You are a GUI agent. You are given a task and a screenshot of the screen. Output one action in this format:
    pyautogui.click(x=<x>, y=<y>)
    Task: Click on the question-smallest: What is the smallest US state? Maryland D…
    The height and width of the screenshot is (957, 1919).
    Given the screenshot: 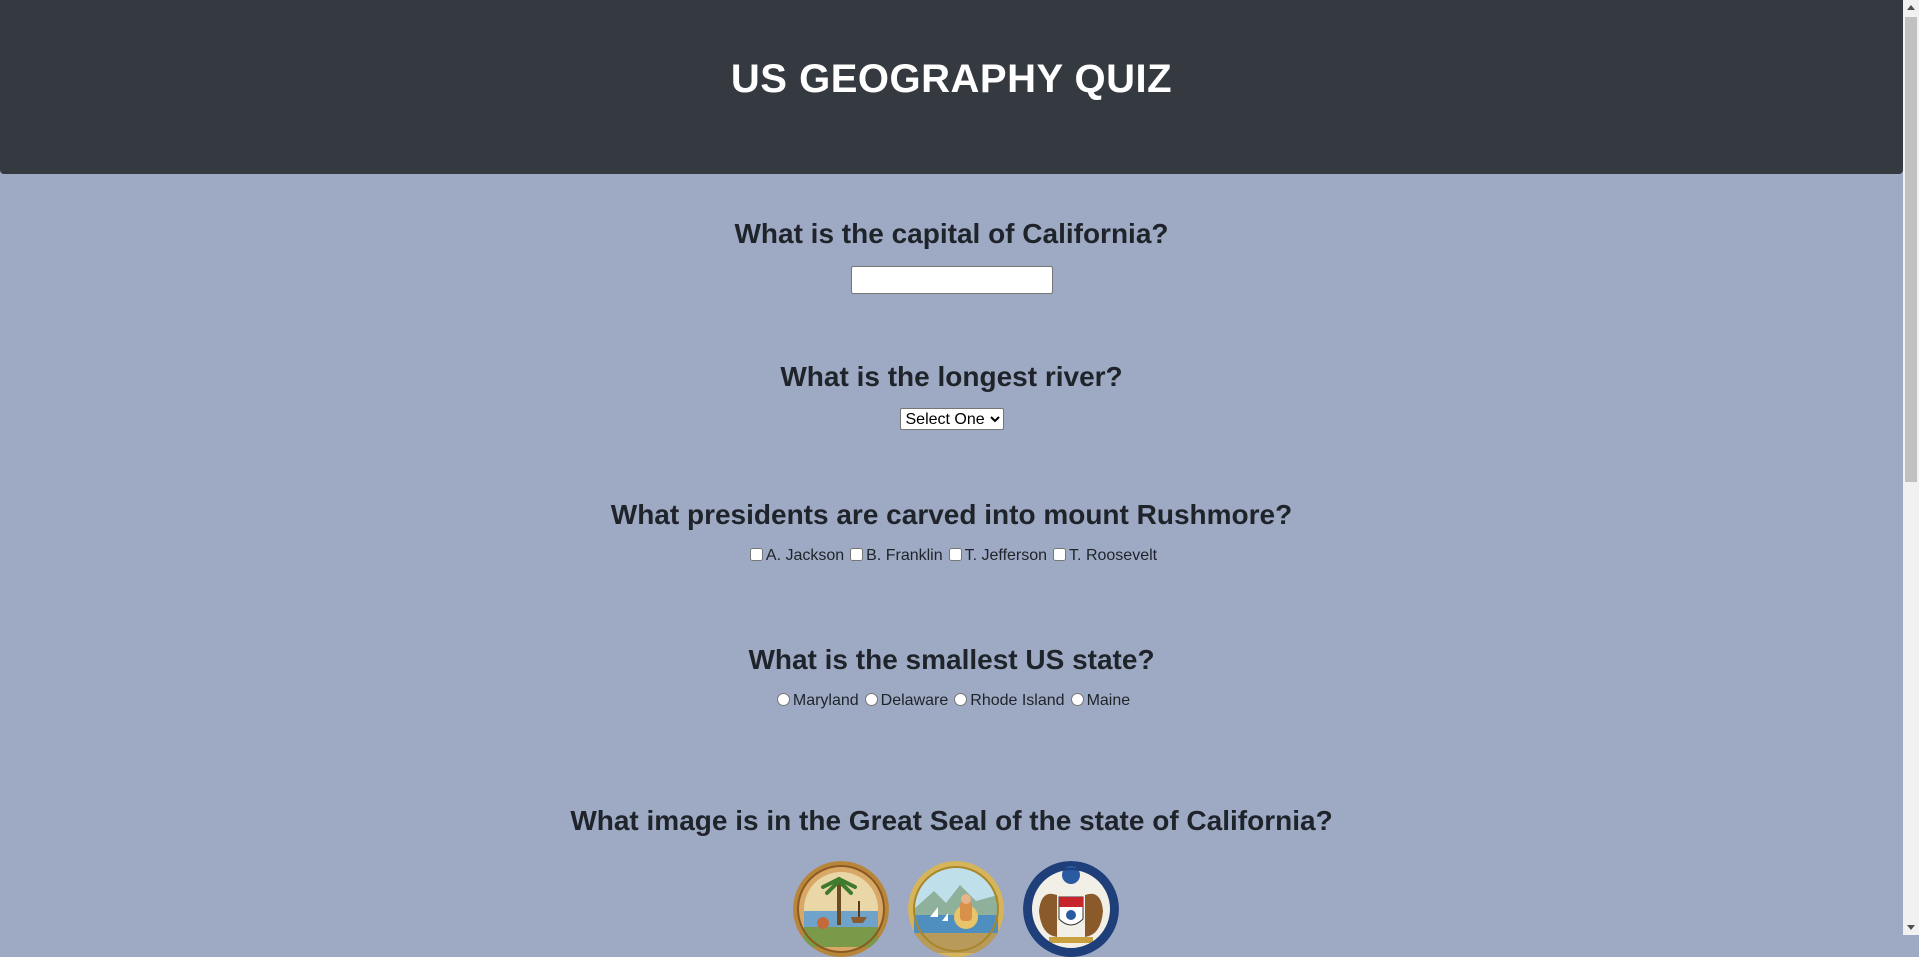 What is the action you would take?
    pyautogui.click(x=951, y=677)
    